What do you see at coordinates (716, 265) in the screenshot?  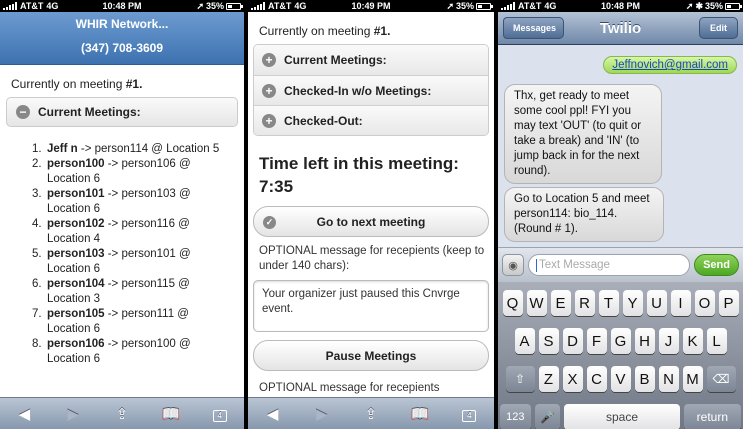 I see `send-button: Send` at bounding box center [716, 265].